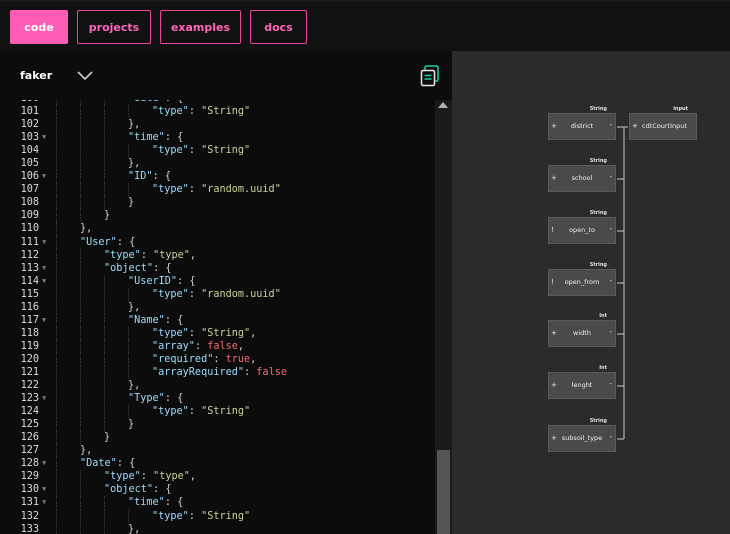 The width and height of the screenshot is (730, 534). What do you see at coordinates (137, 489) in the screenshot?
I see `code-text: "object": {` at bounding box center [137, 489].